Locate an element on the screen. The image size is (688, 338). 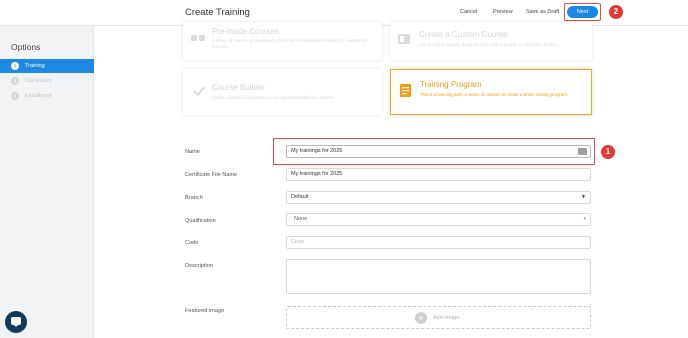
certificate-file-input: My trainings for 2025 is located at coordinates (438, 174).